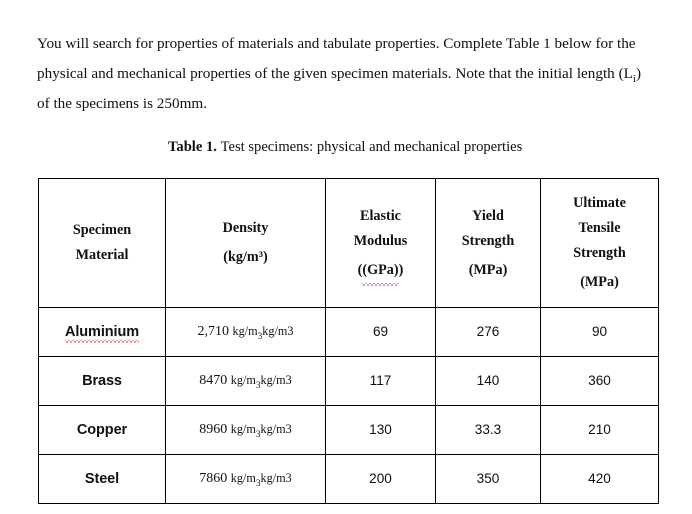 The width and height of the screenshot is (692, 514). What do you see at coordinates (213, 478) in the screenshot?
I see `density-number: 7860` at bounding box center [213, 478].